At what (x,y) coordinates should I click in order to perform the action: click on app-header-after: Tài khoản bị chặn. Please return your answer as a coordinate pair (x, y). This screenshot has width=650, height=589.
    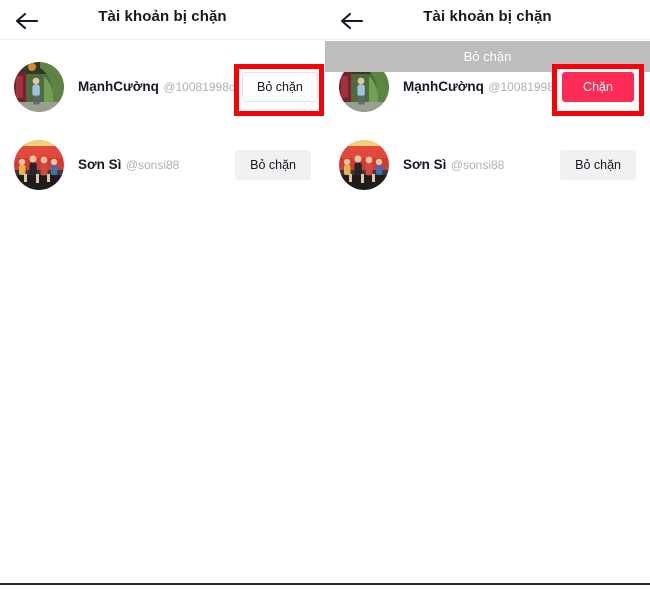
    Looking at the image, I should click on (487, 20).